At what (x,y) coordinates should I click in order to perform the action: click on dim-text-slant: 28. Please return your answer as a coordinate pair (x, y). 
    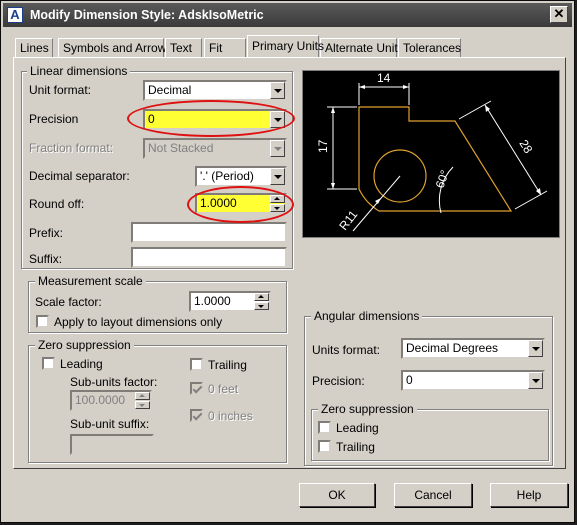
    Looking at the image, I should click on (525, 146).